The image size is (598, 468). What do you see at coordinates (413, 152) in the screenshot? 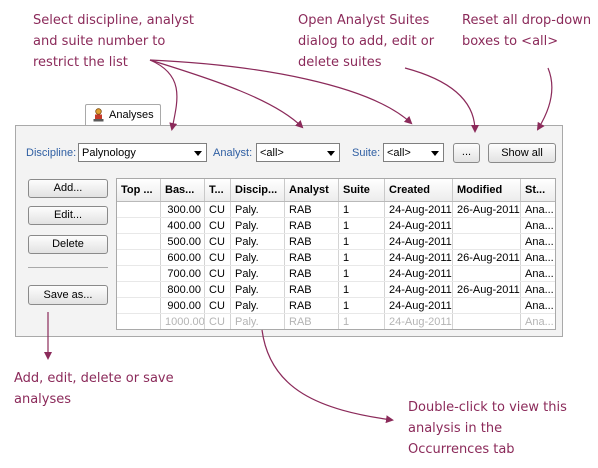
I see `suite-select: <all>` at bounding box center [413, 152].